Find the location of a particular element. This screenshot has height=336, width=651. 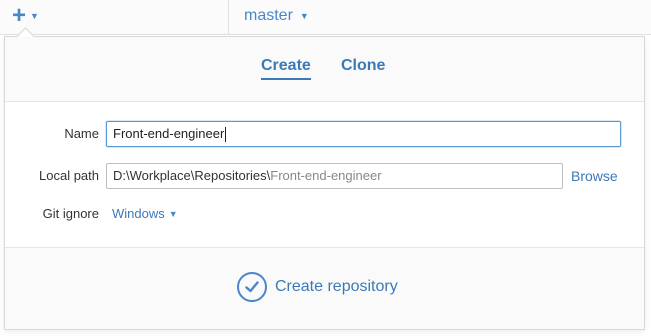

local-path-prefix: D:\Workplace\Repositories\ is located at coordinates (192, 175).